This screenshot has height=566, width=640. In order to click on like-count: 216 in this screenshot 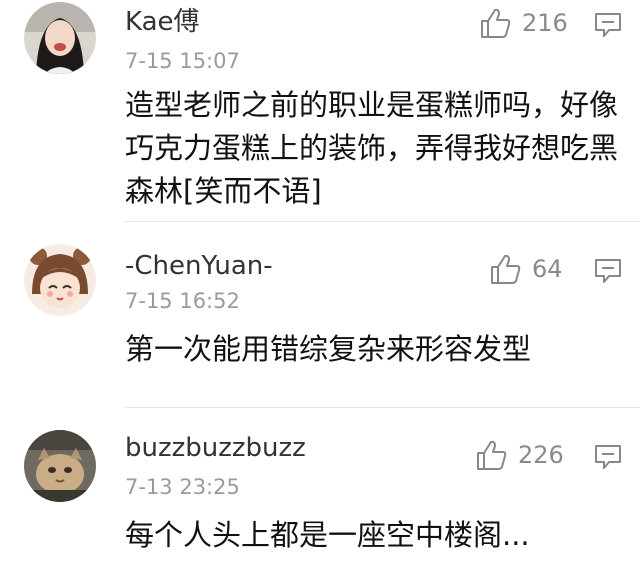, I will do `click(545, 23)`.